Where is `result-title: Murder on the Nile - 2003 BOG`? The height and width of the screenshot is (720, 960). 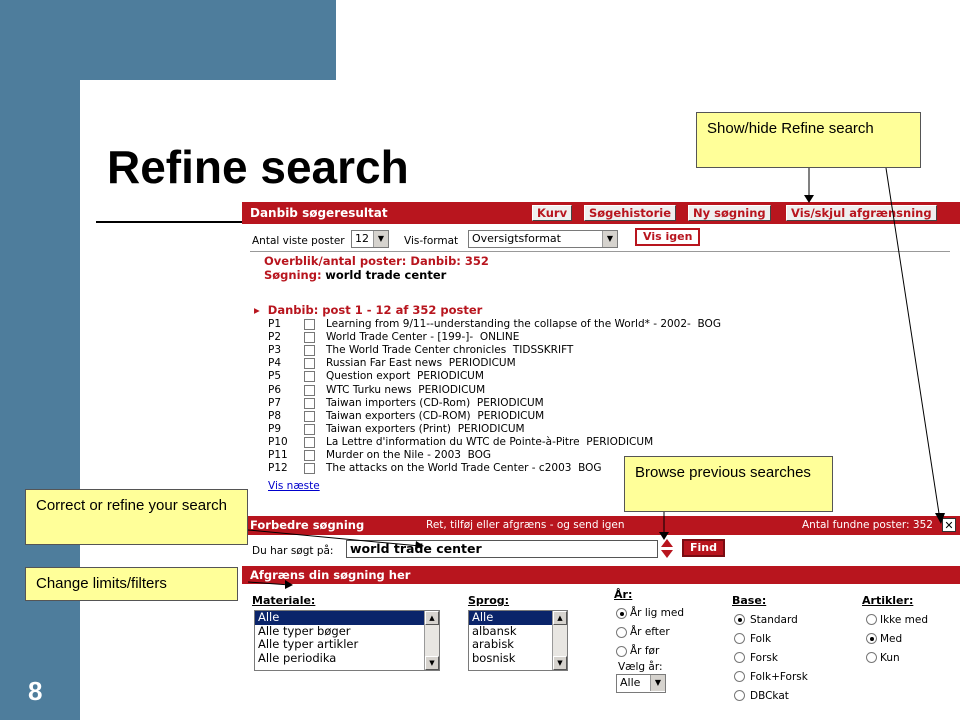
result-title: Murder on the Nile - 2003 BOG is located at coordinates (408, 455).